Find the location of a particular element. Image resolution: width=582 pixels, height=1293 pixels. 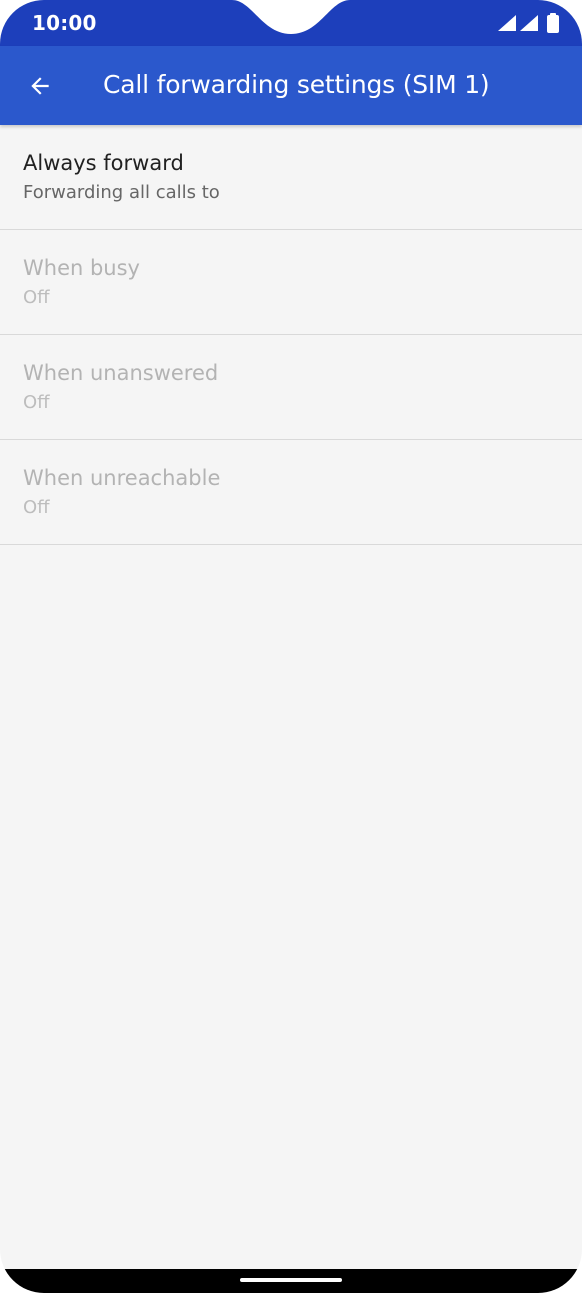

status-icons is located at coordinates (529, 23).